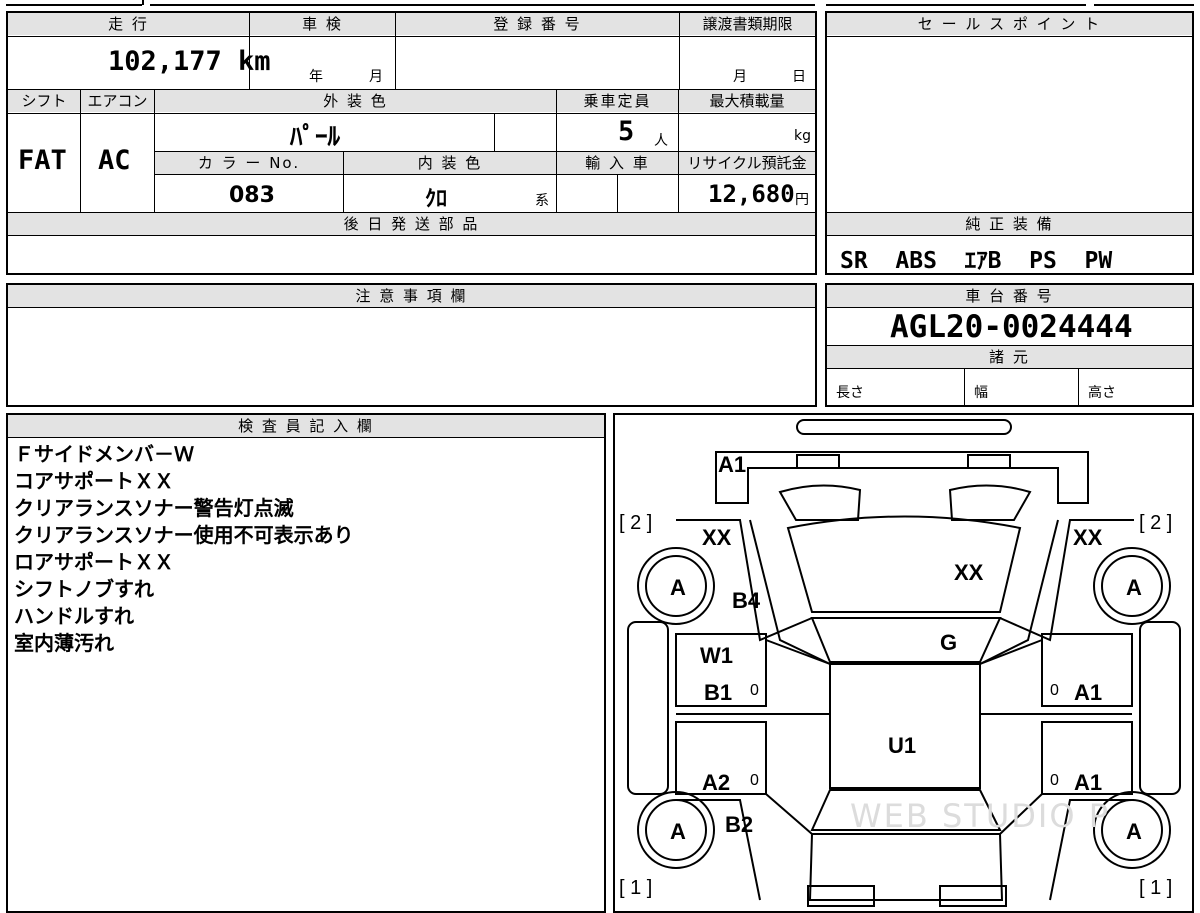 This screenshot has width=1200, height=913. Describe the element at coordinates (189, 61) in the screenshot. I see `mileage-value: 102,177 km` at that location.